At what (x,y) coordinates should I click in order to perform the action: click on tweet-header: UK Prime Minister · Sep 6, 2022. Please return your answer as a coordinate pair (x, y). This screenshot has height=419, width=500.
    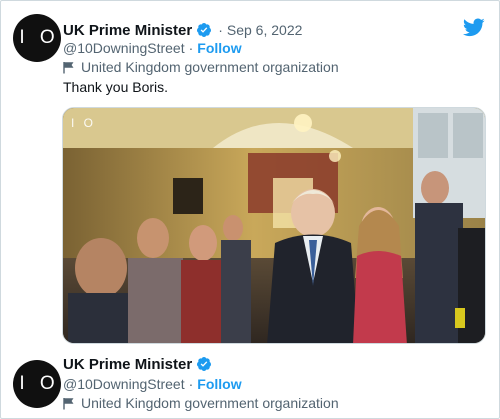
    Looking at the image, I should click on (182, 30).